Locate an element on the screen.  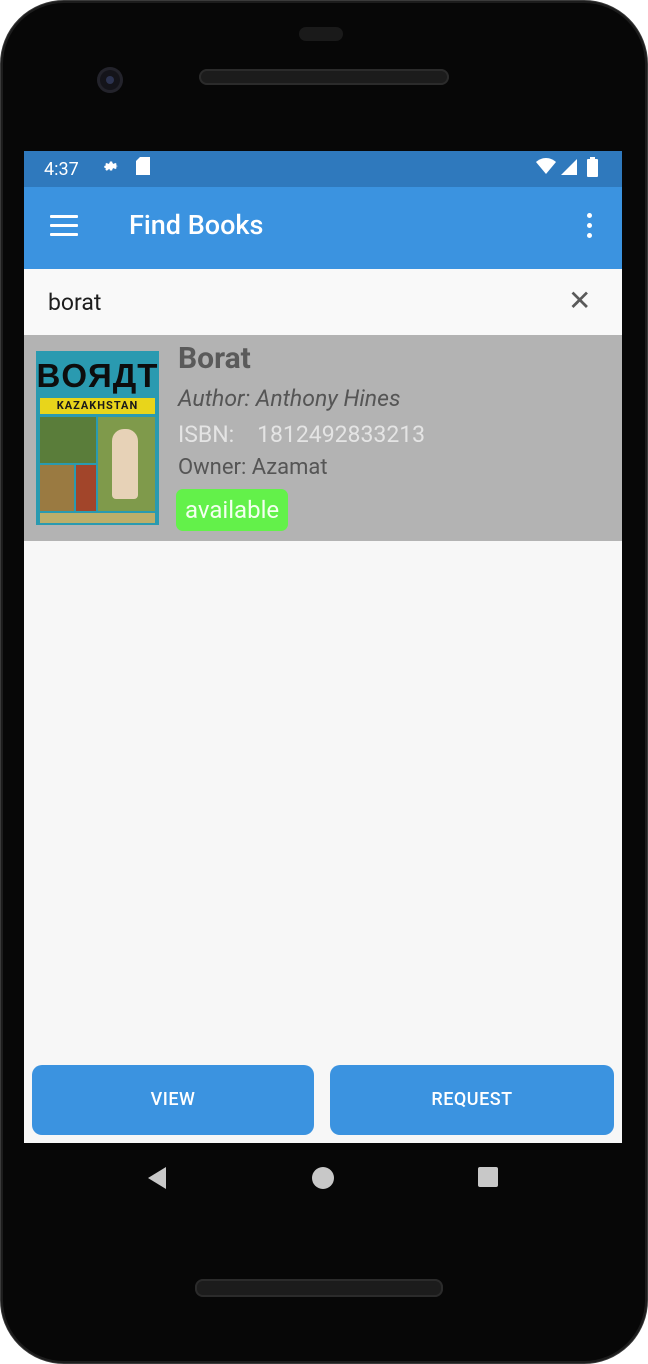
isbn-label: ISBN: is located at coordinates (206, 434).